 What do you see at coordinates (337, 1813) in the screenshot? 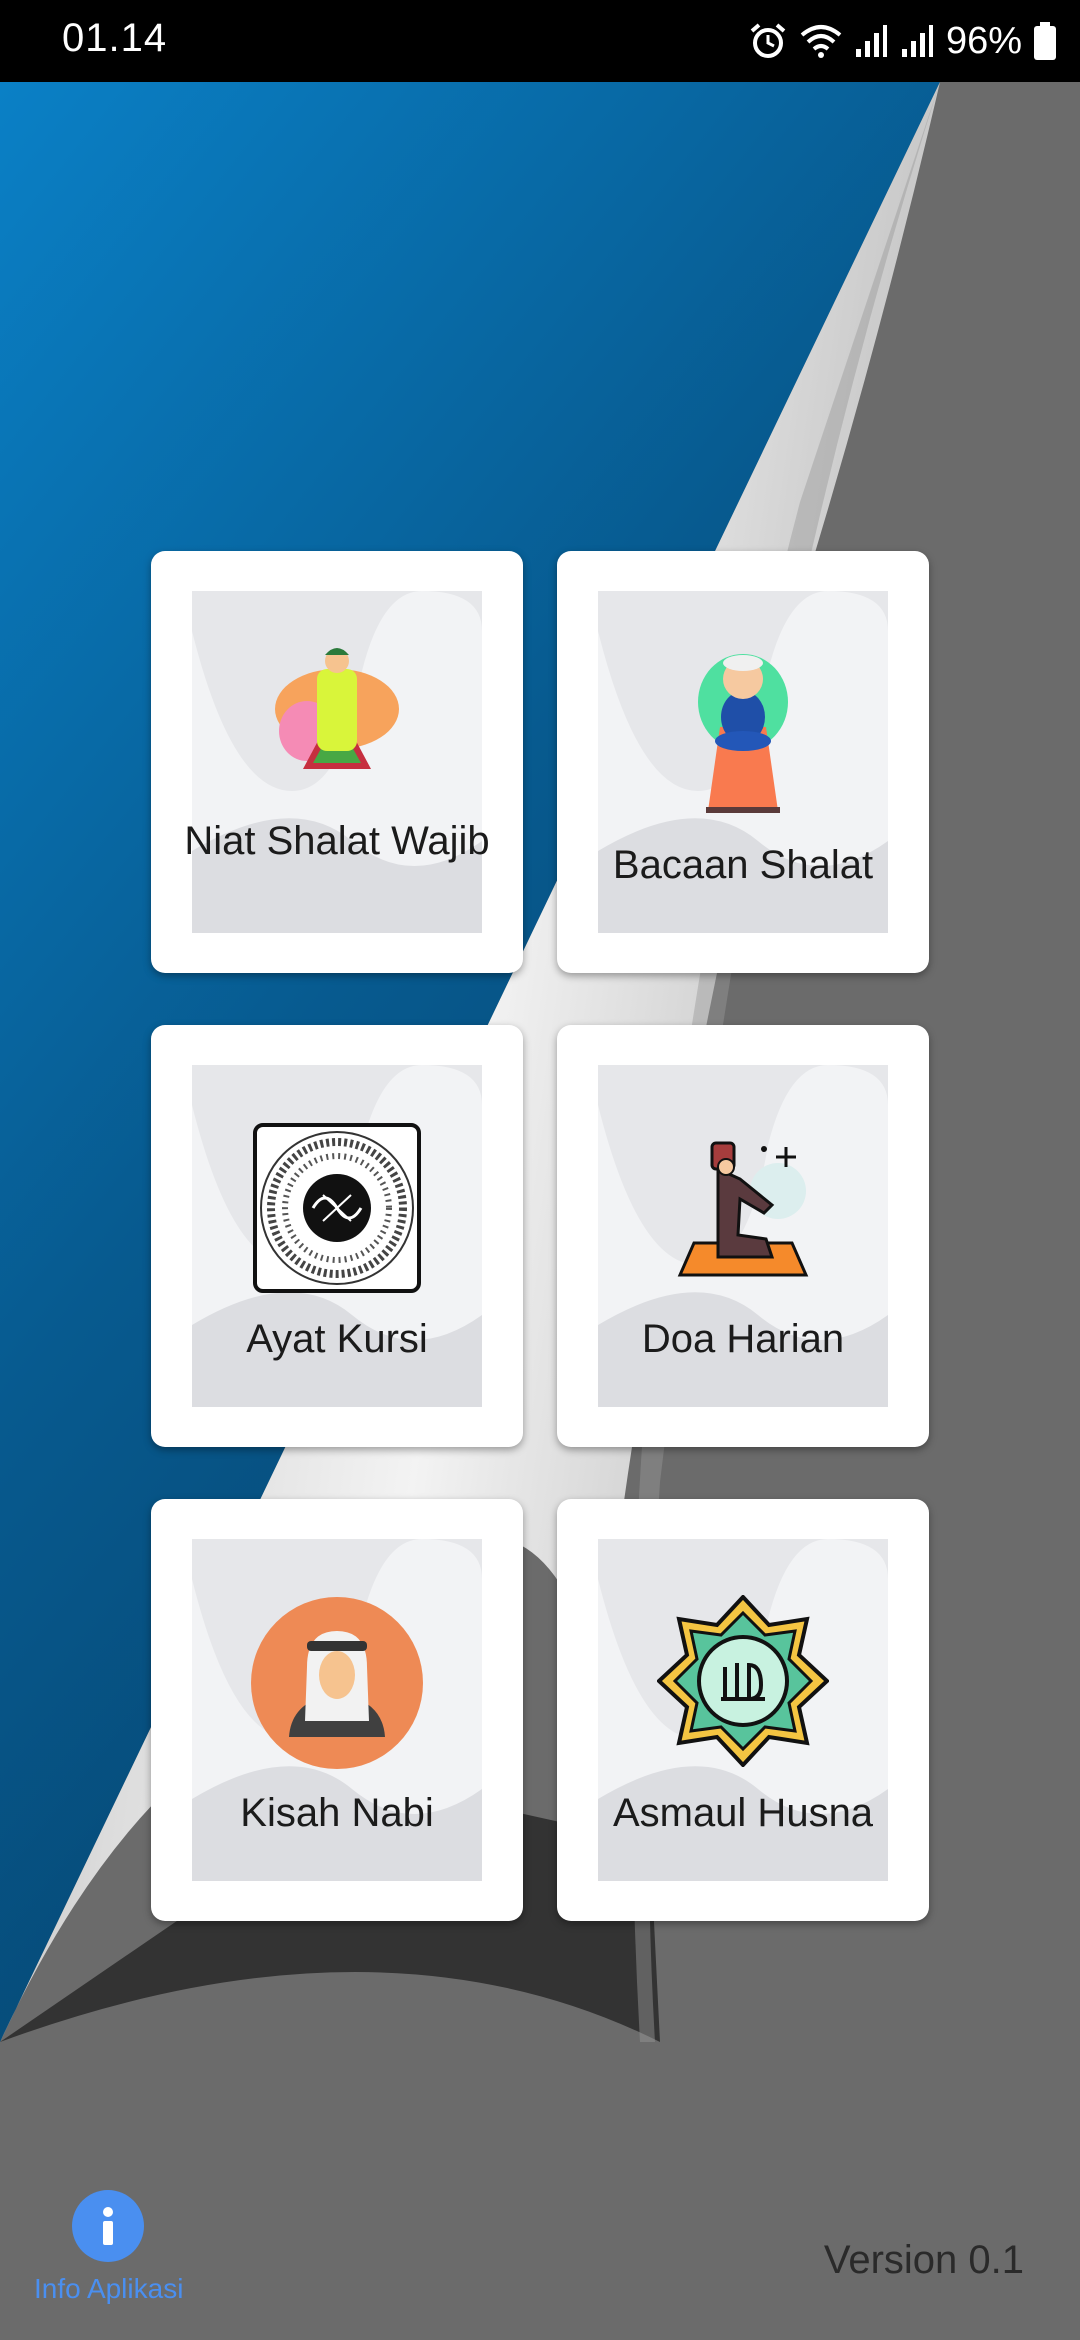
I see `card-label: Kisah Nabi` at bounding box center [337, 1813].